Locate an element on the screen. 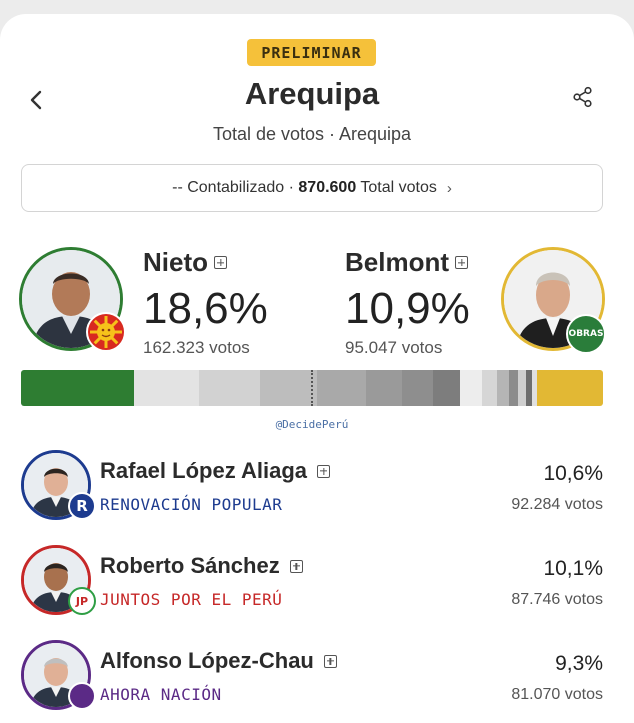  page-subtitle: Total de votos · Arequipa is located at coordinates (312, 134).